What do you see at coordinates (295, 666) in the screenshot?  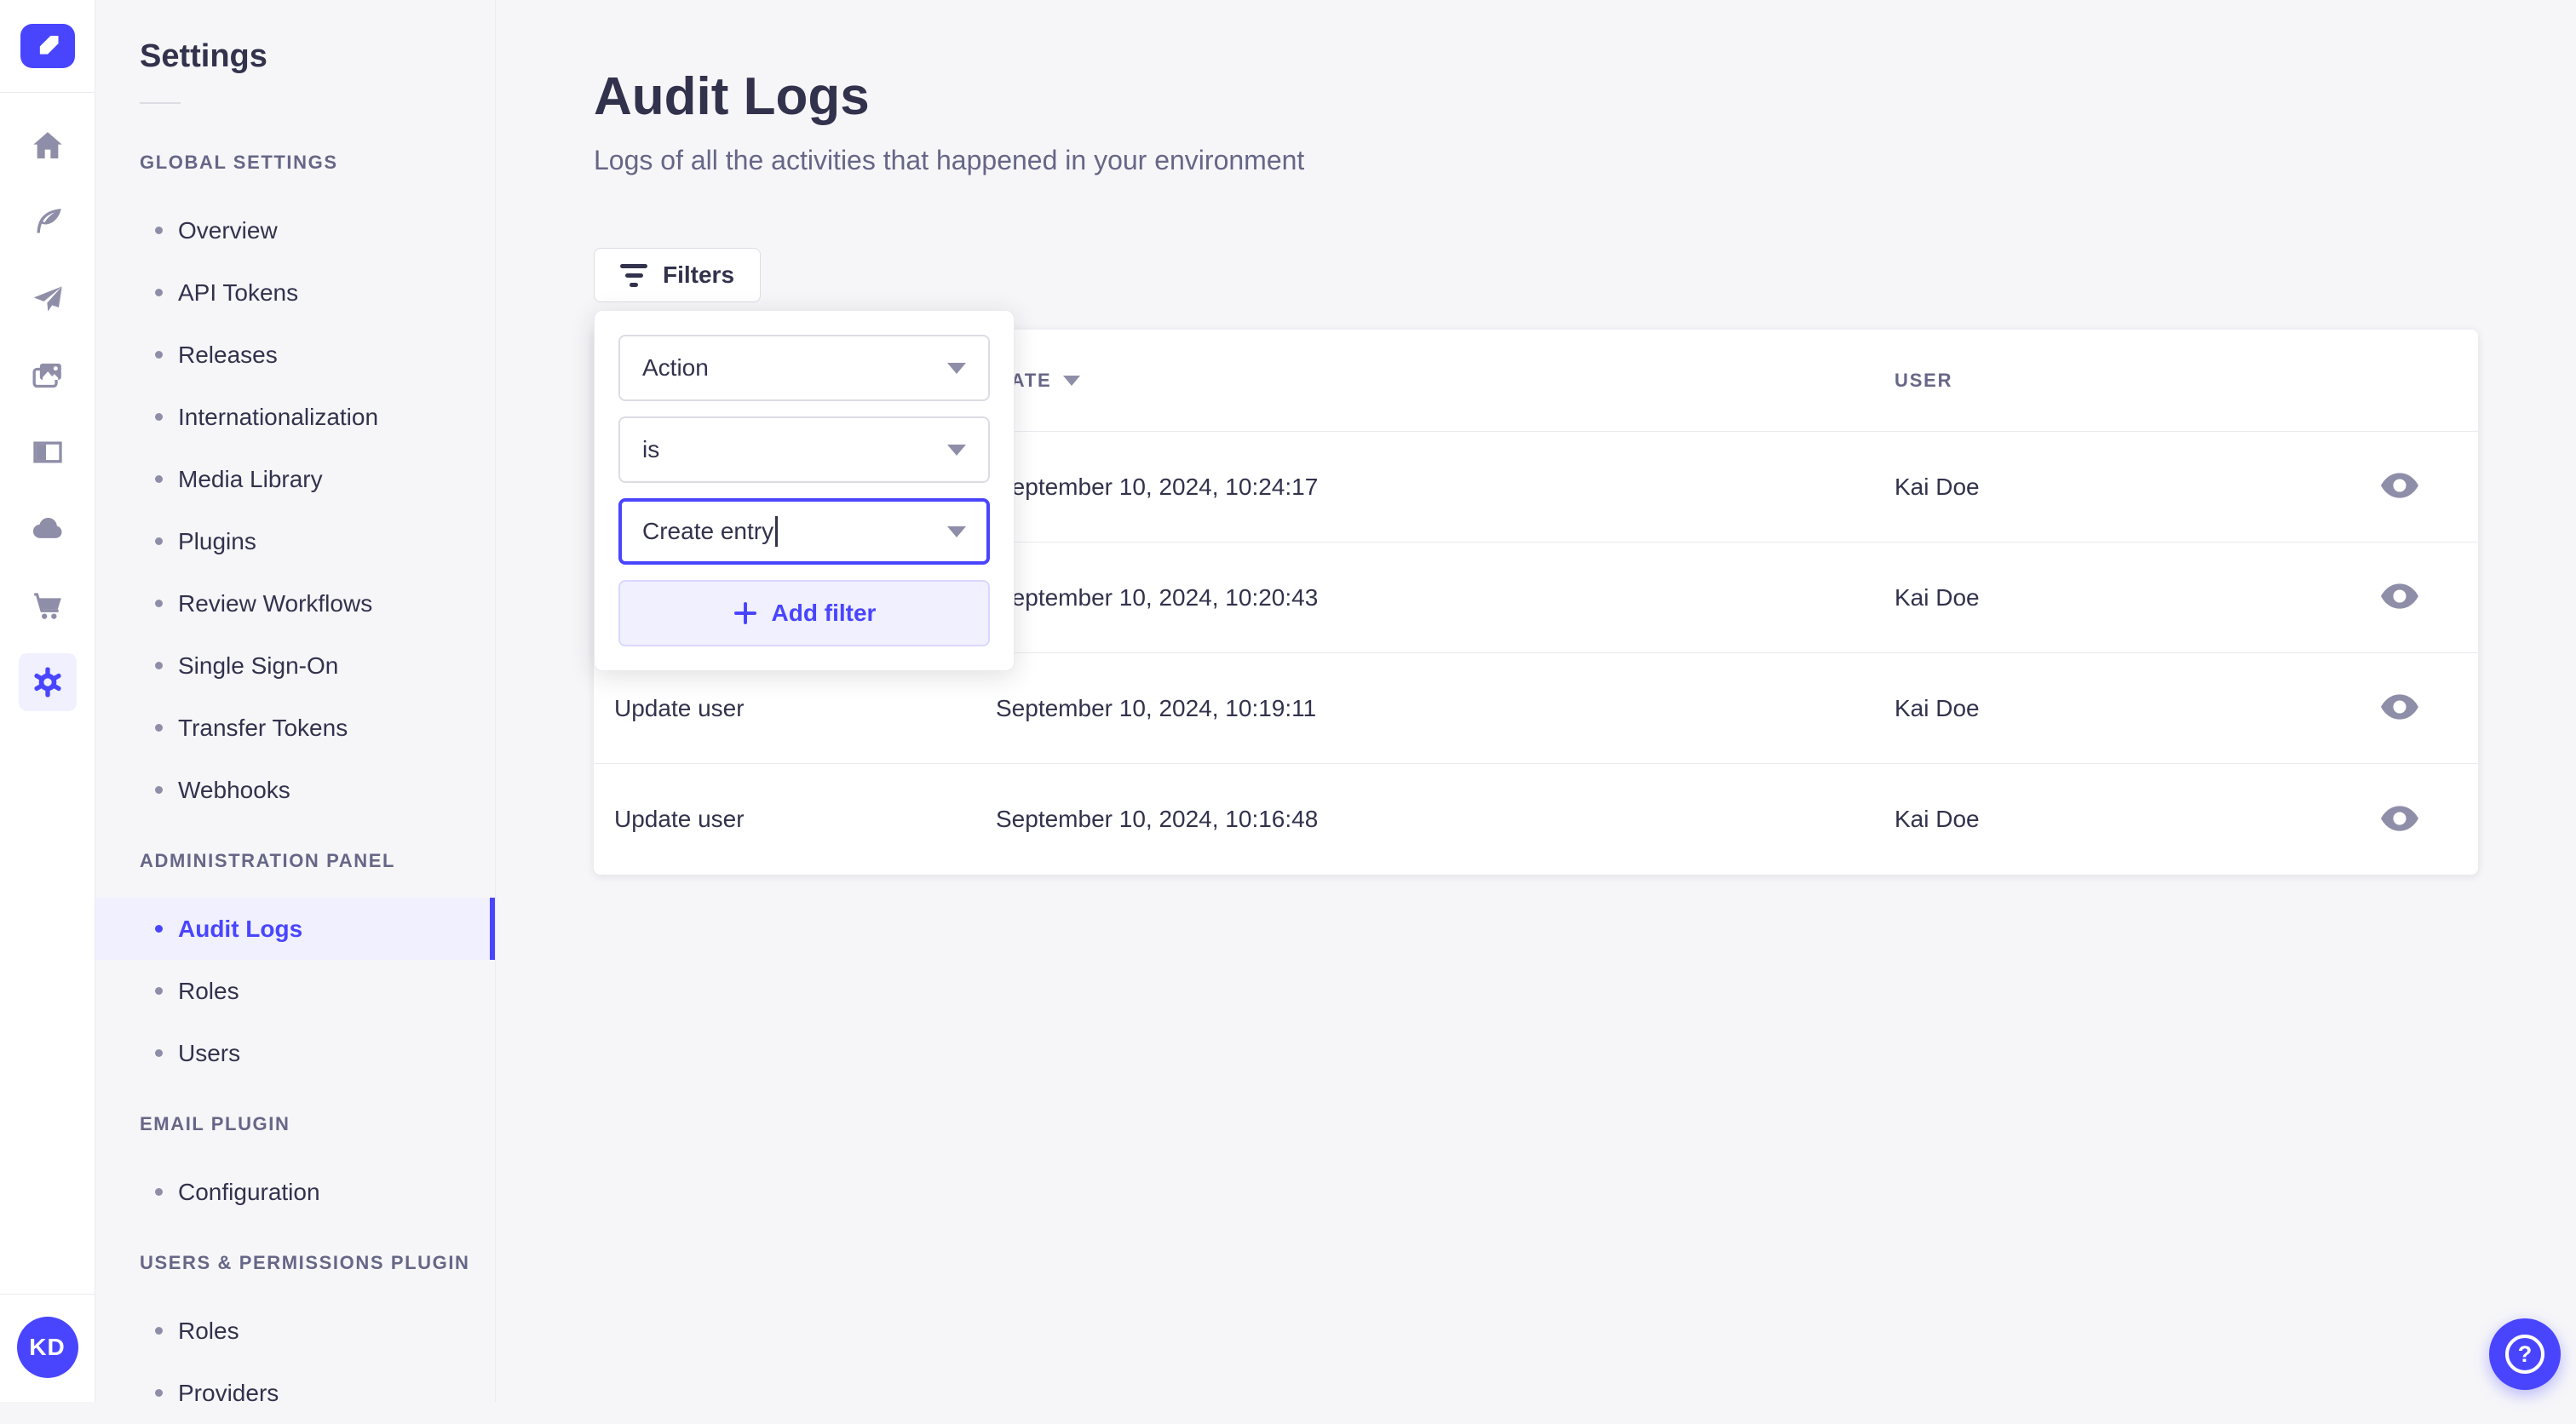 I see `sidebar-item-single-sign-on: Single Sign-On` at bounding box center [295, 666].